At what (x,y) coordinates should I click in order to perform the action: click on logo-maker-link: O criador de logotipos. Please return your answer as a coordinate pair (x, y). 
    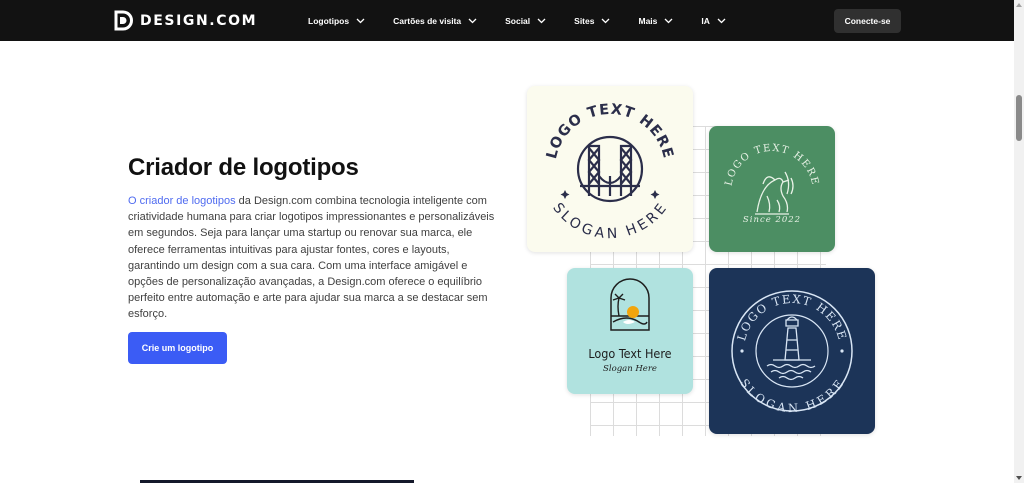
    Looking at the image, I should click on (182, 201).